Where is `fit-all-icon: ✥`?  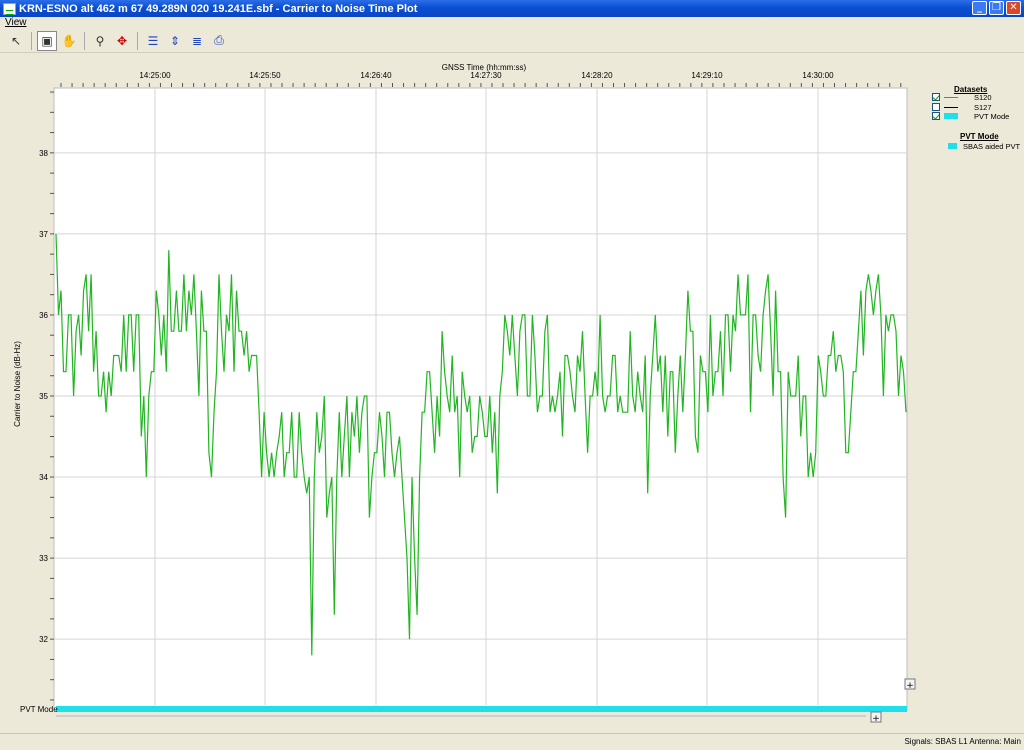 fit-all-icon: ✥ is located at coordinates (122, 41).